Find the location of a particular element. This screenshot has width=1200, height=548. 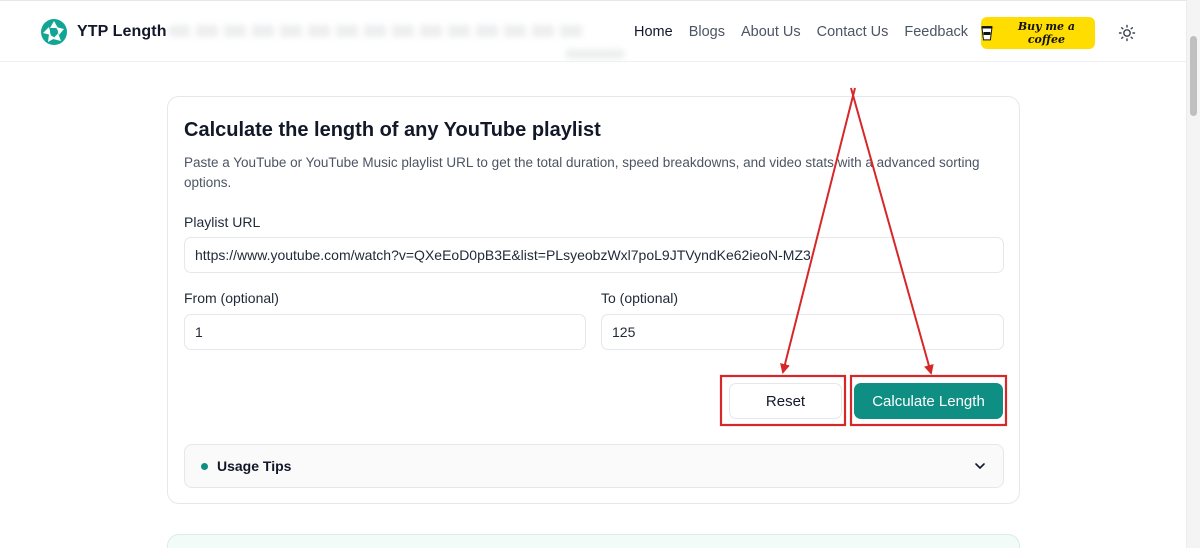

site-logo: YTP Length is located at coordinates (103, 32).